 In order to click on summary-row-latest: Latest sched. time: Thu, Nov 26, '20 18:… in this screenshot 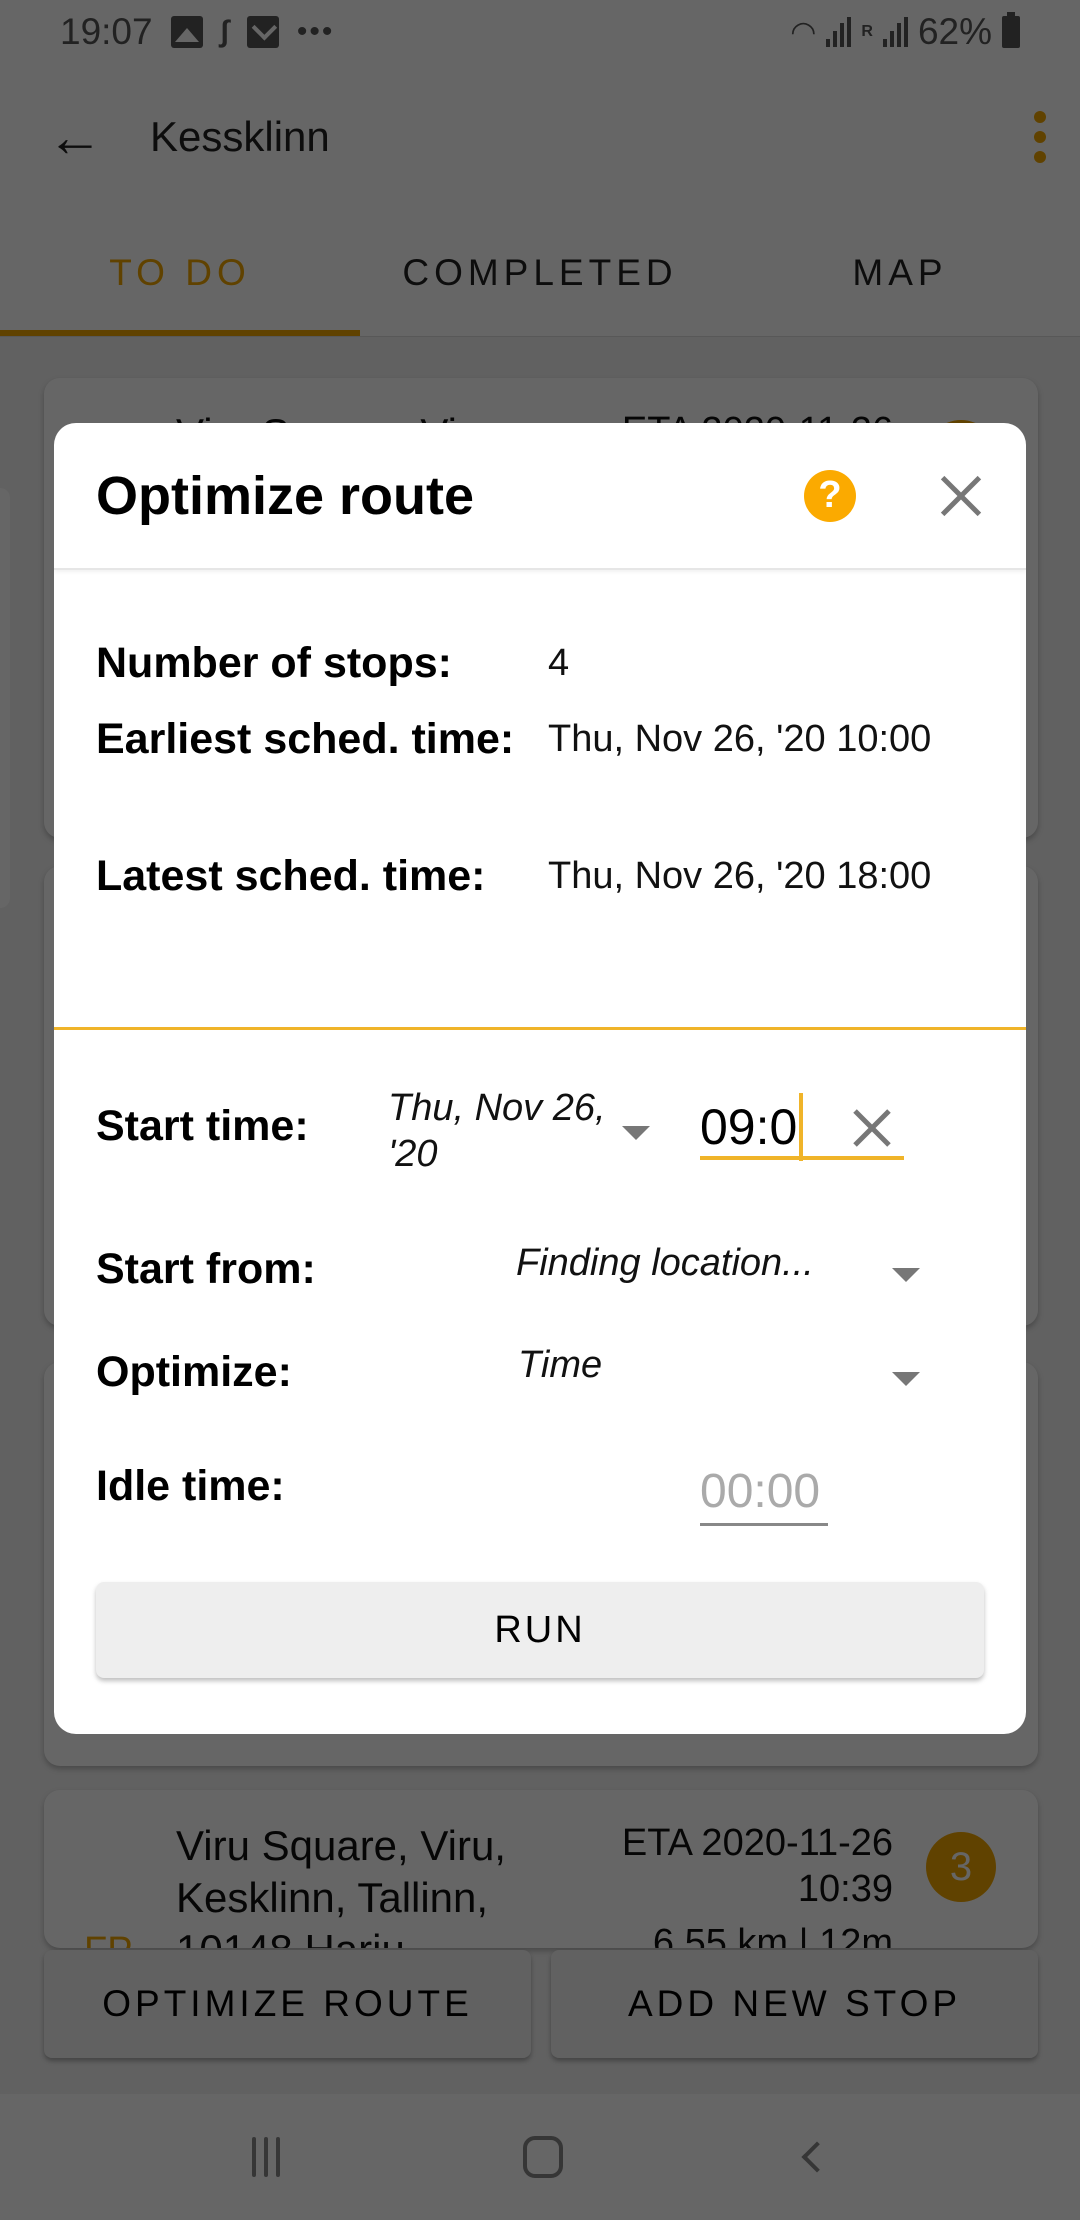, I will do `click(540, 876)`.